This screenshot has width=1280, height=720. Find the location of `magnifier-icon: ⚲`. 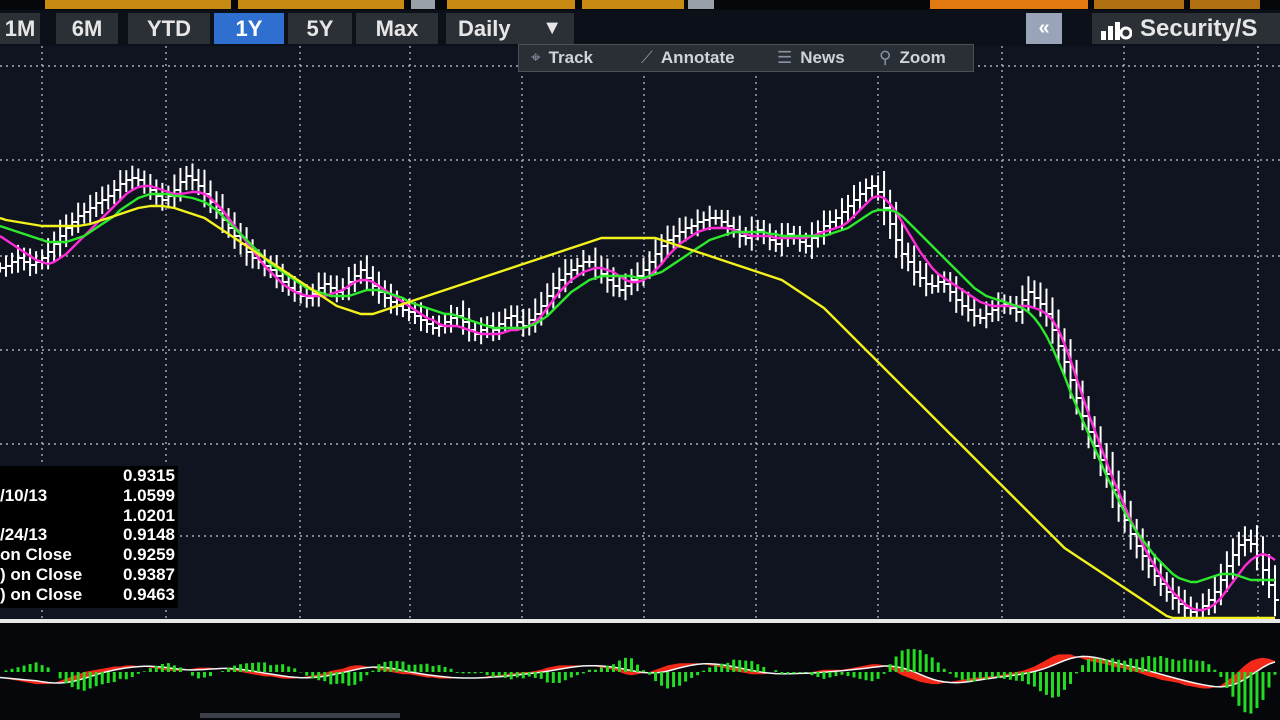

magnifier-icon: ⚲ is located at coordinates (885, 57).